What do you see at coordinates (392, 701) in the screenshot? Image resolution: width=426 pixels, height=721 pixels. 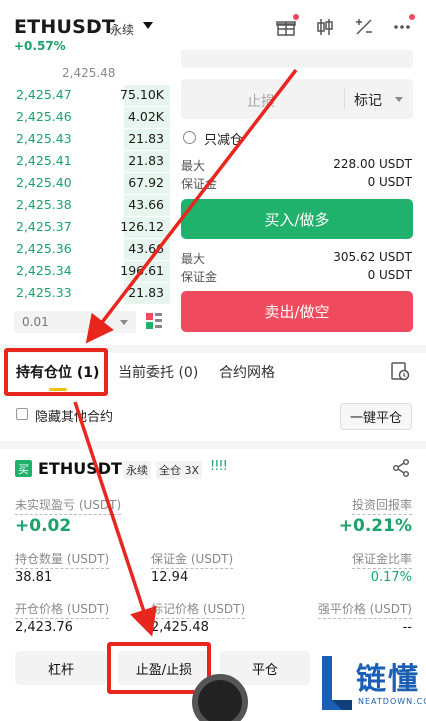 I see `brand-logo-domain: NEATDOWN.COM` at bounding box center [392, 701].